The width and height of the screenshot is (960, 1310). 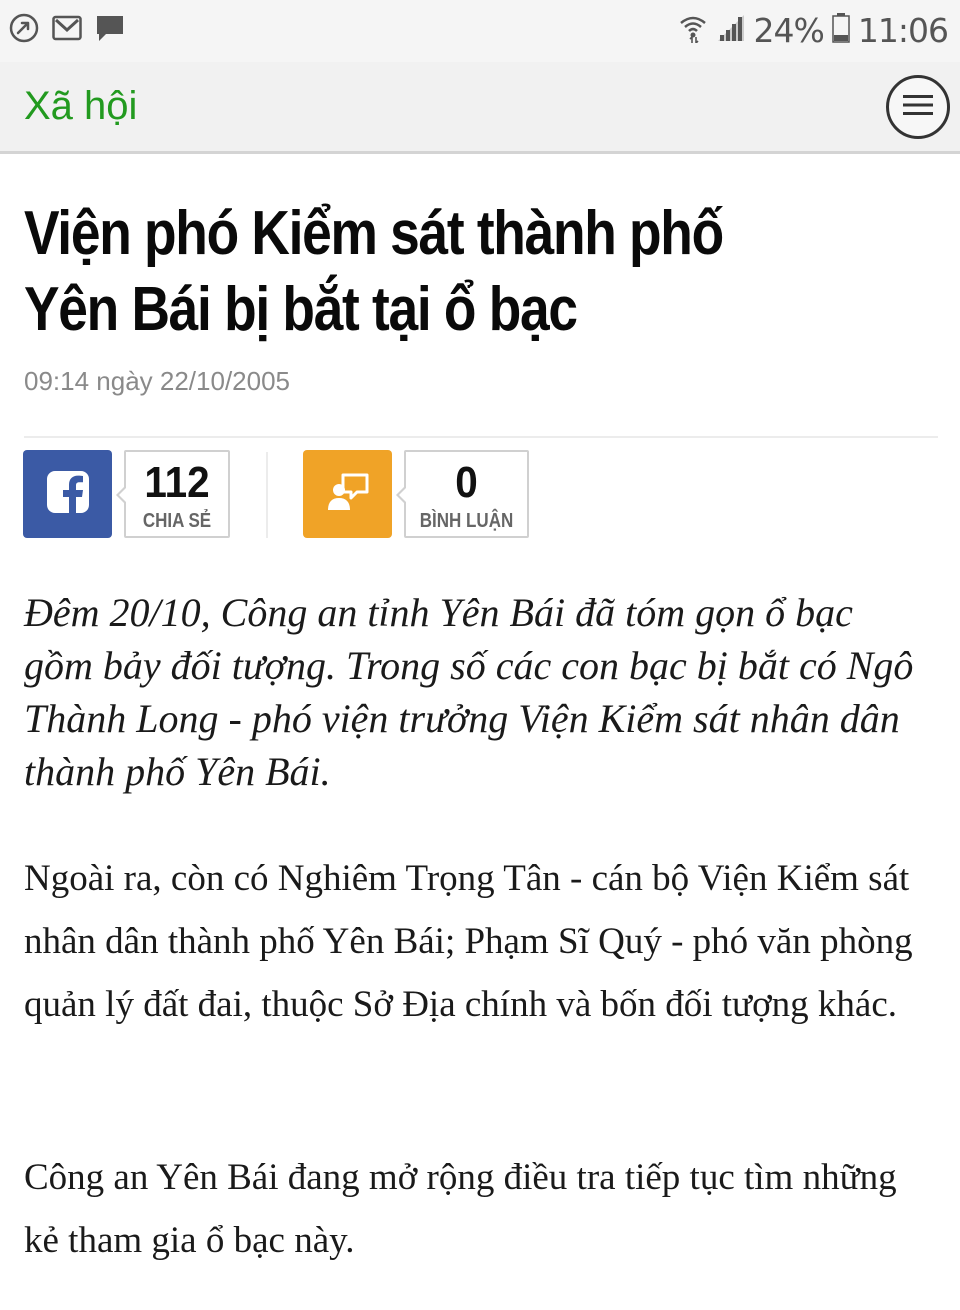 I want to click on comment-label: BÌNH LUẬN, so click(x=466, y=521).